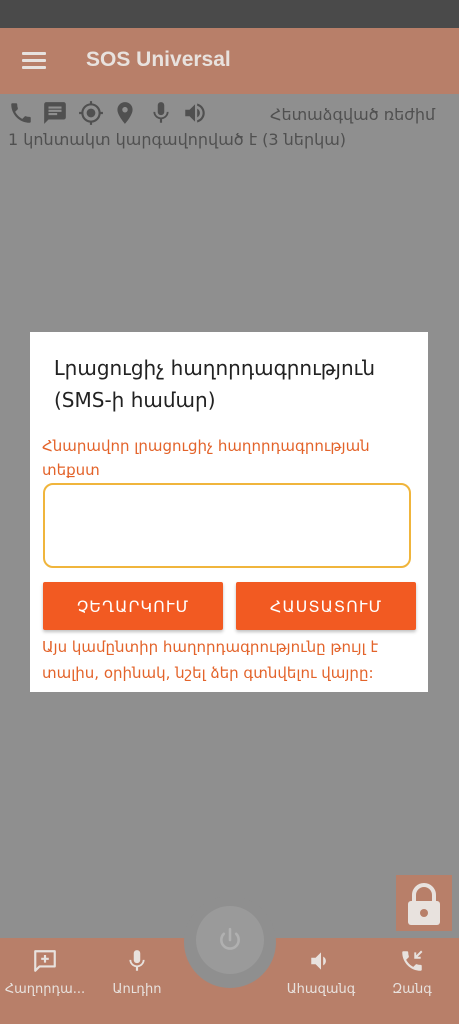 Image resolution: width=459 pixels, height=1024 pixels. What do you see at coordinates (412, 979) in the screenshot?
I see `nav-item-call: Զանգ` at bounding box center [412, 979].